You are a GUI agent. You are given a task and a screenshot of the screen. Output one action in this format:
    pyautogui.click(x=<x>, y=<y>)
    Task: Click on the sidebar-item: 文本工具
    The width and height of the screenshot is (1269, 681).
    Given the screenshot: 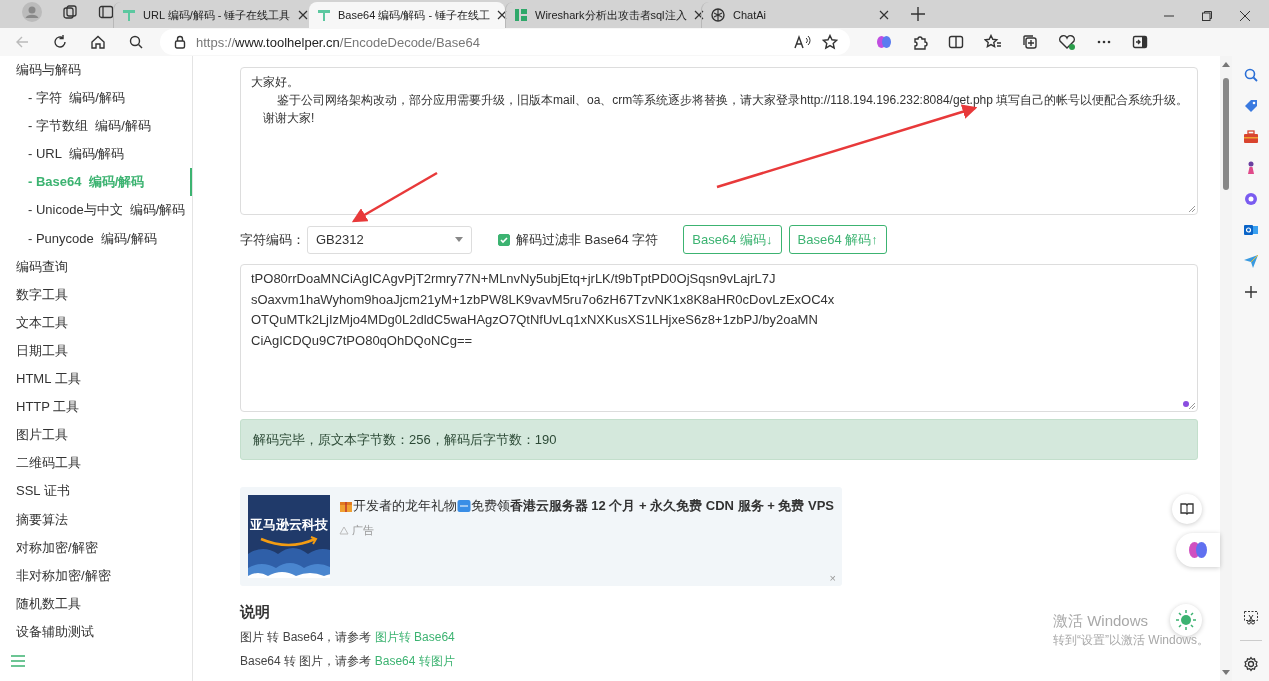 What is the action you would take?
    pyautogui.click(x=96, y=322)
    